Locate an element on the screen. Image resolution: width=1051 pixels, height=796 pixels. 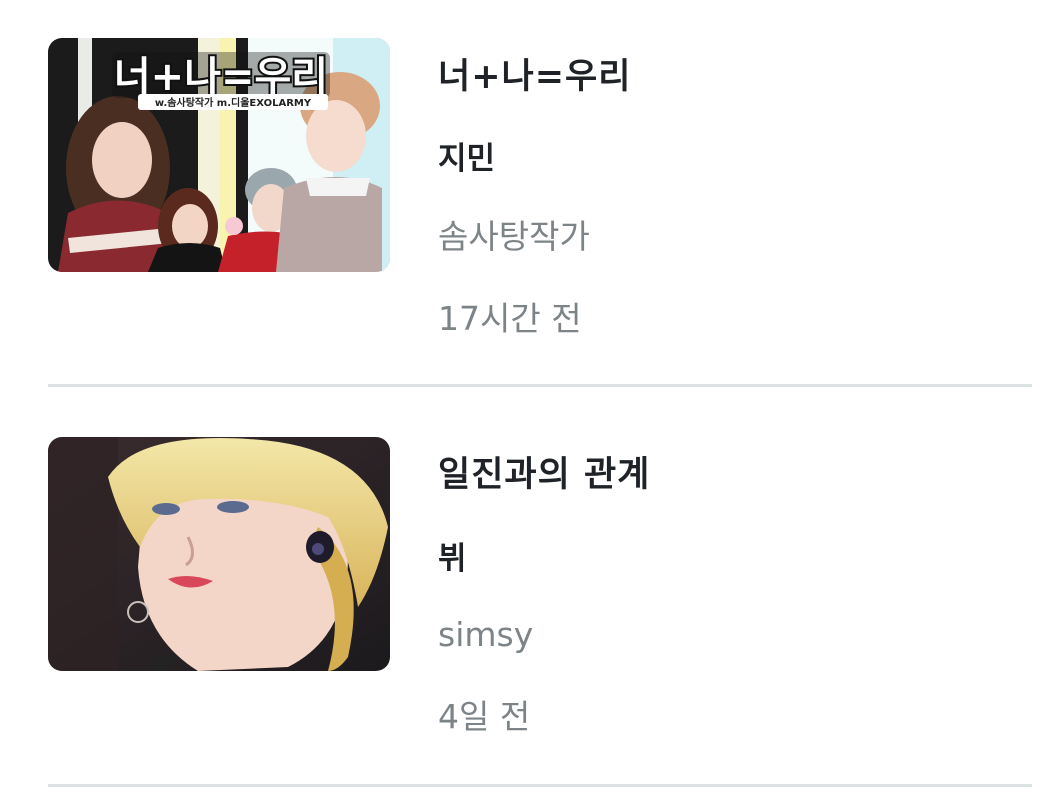
story-timestamp: 4일 전 is located at coordinates (484, 716).